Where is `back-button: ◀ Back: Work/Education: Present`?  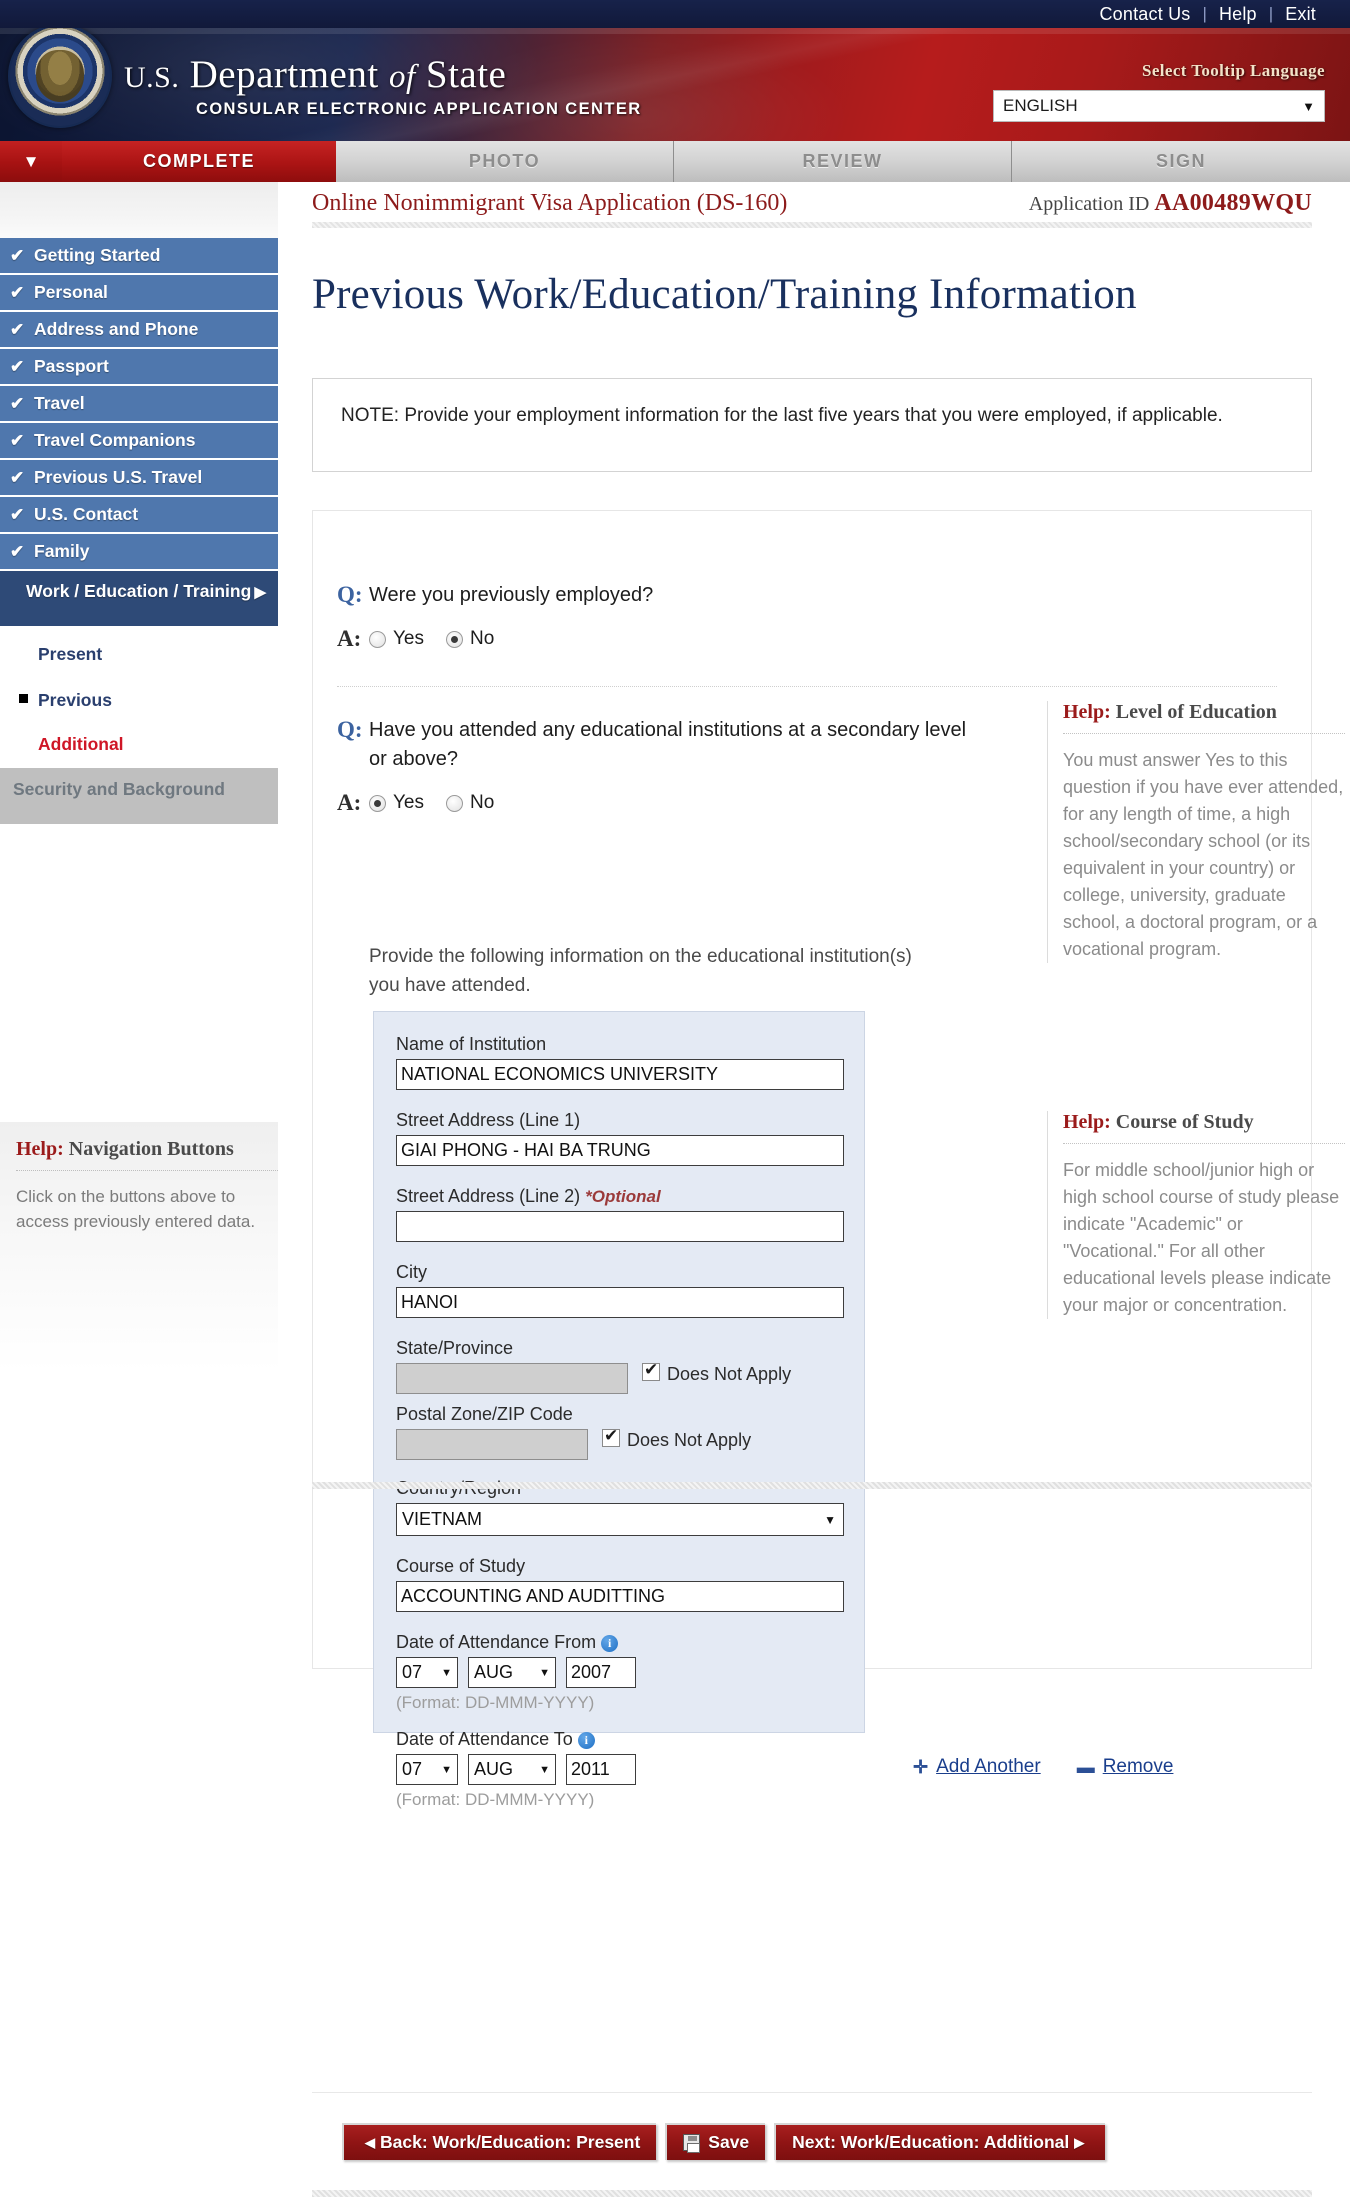
back-button: ◀ Back: Work/Education: Present is located at coordinates (499, 2141).